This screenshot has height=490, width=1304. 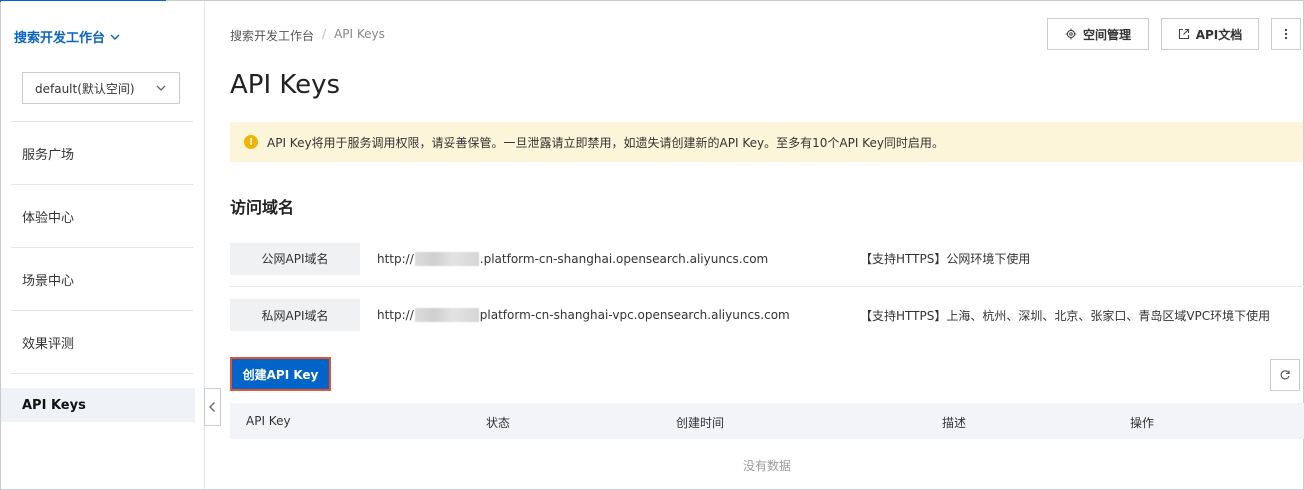 I want to click on sidebar-item-experience-center: 体验中心, so click(x=102, y=215).